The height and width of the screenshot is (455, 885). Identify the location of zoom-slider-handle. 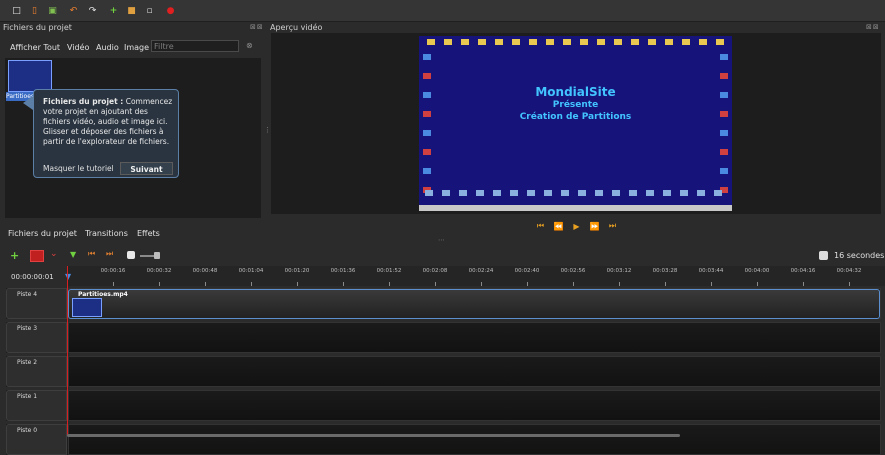
(157, 255).